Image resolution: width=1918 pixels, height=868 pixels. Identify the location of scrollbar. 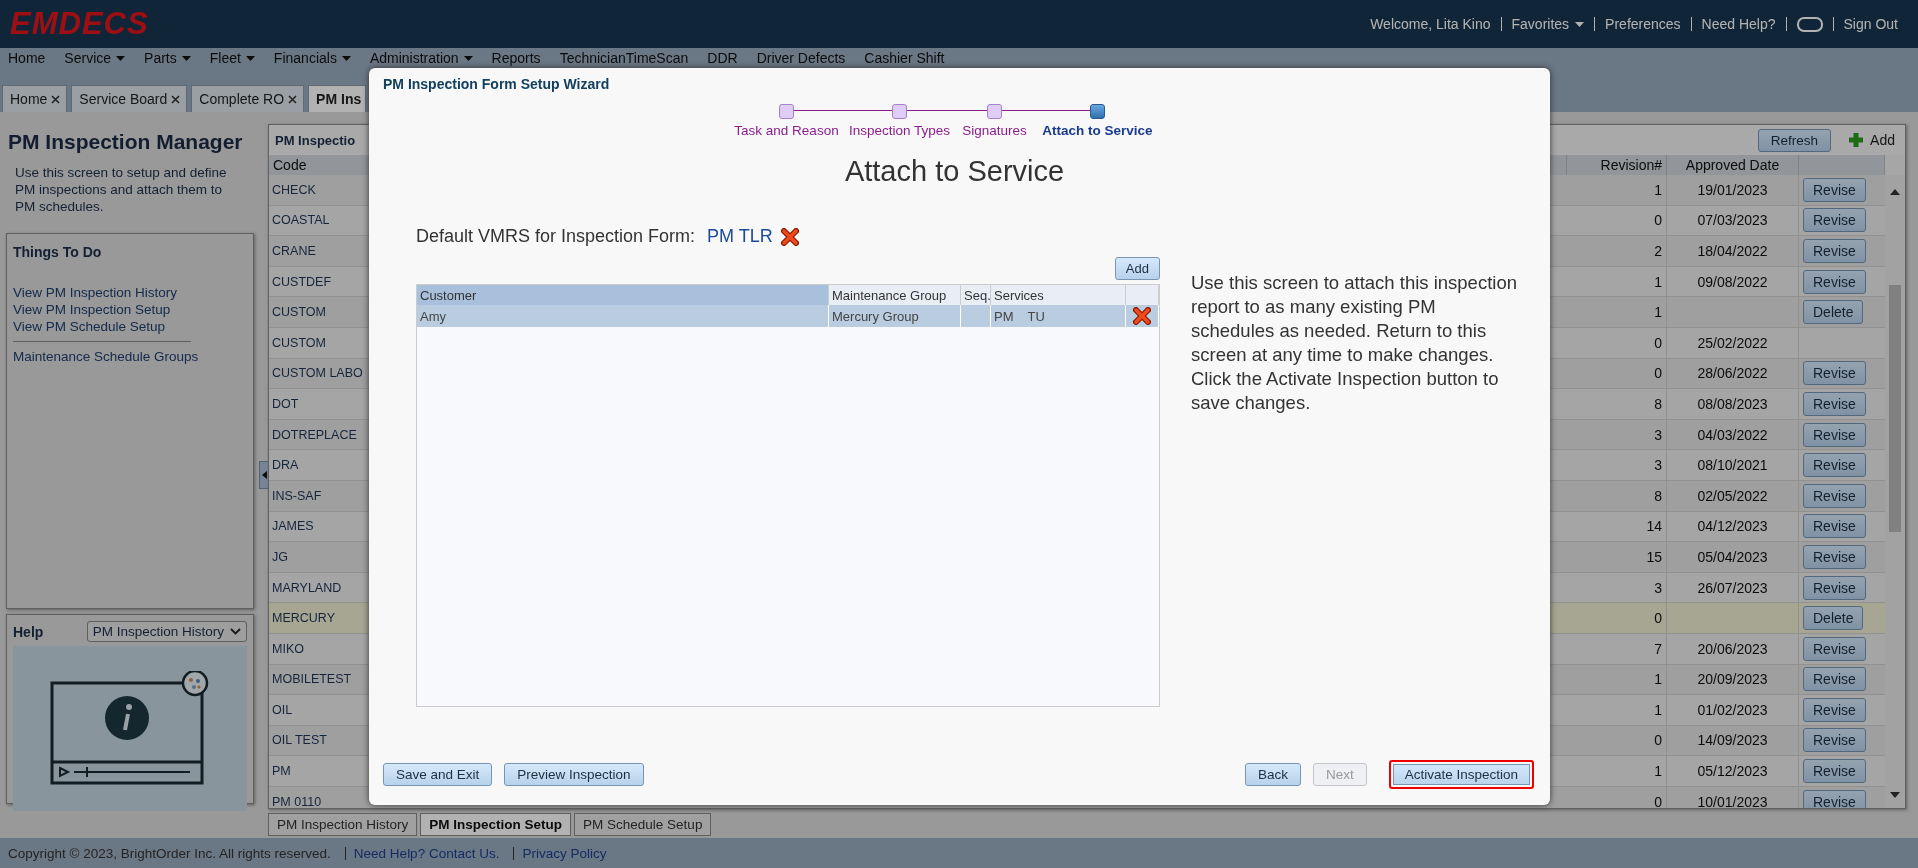
(1895, 491).